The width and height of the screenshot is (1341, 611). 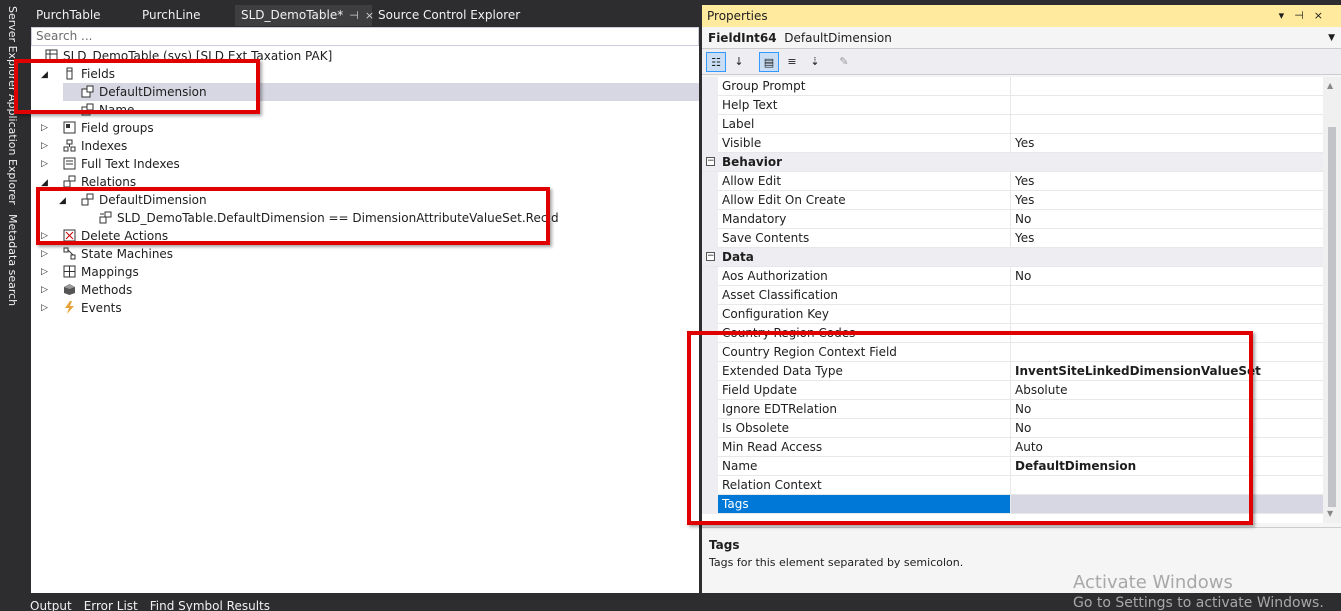 I want to click on property-row: Name DefaultDimension, so click(x=1012, y=466).